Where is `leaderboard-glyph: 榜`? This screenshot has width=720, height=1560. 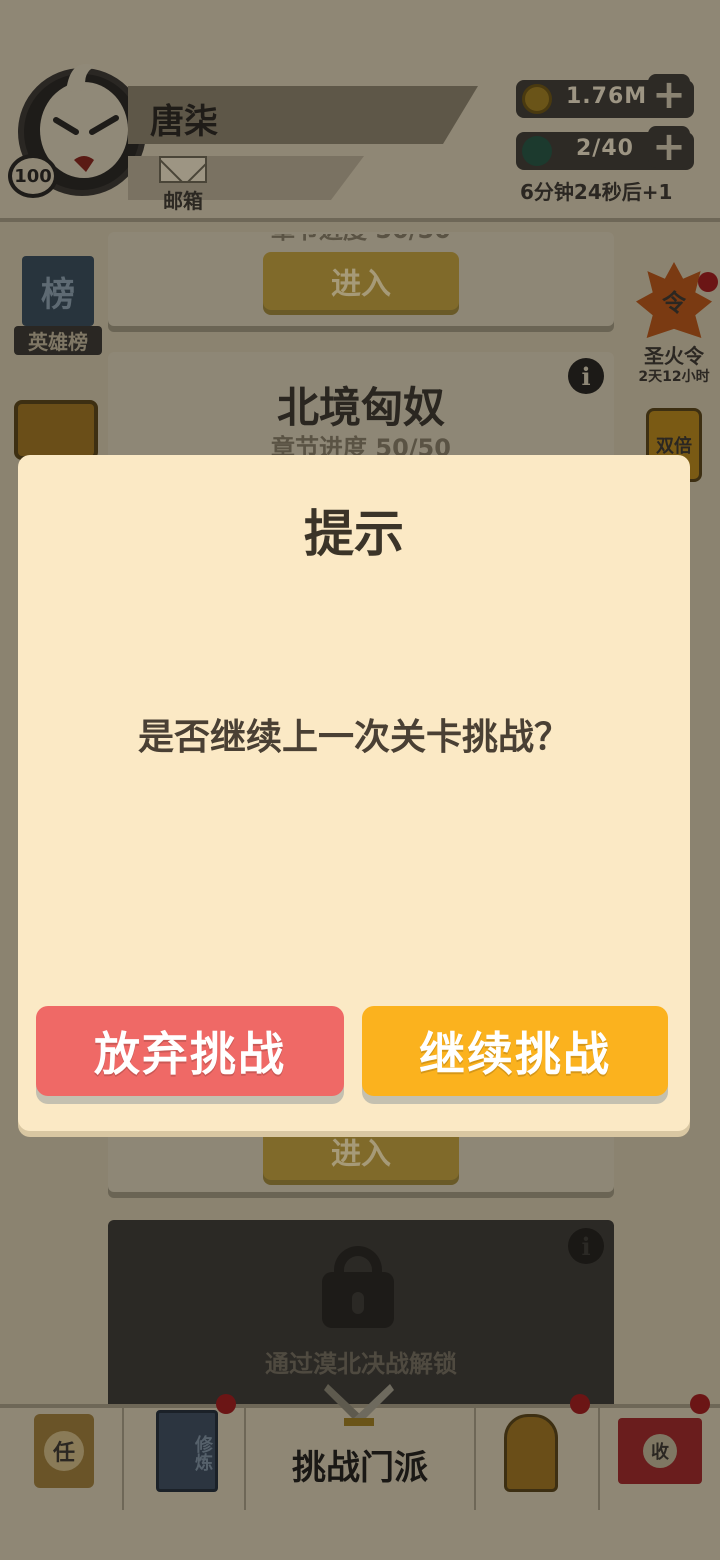 leaderboard-glyph: 榜 is located at coordinates (58, 294).